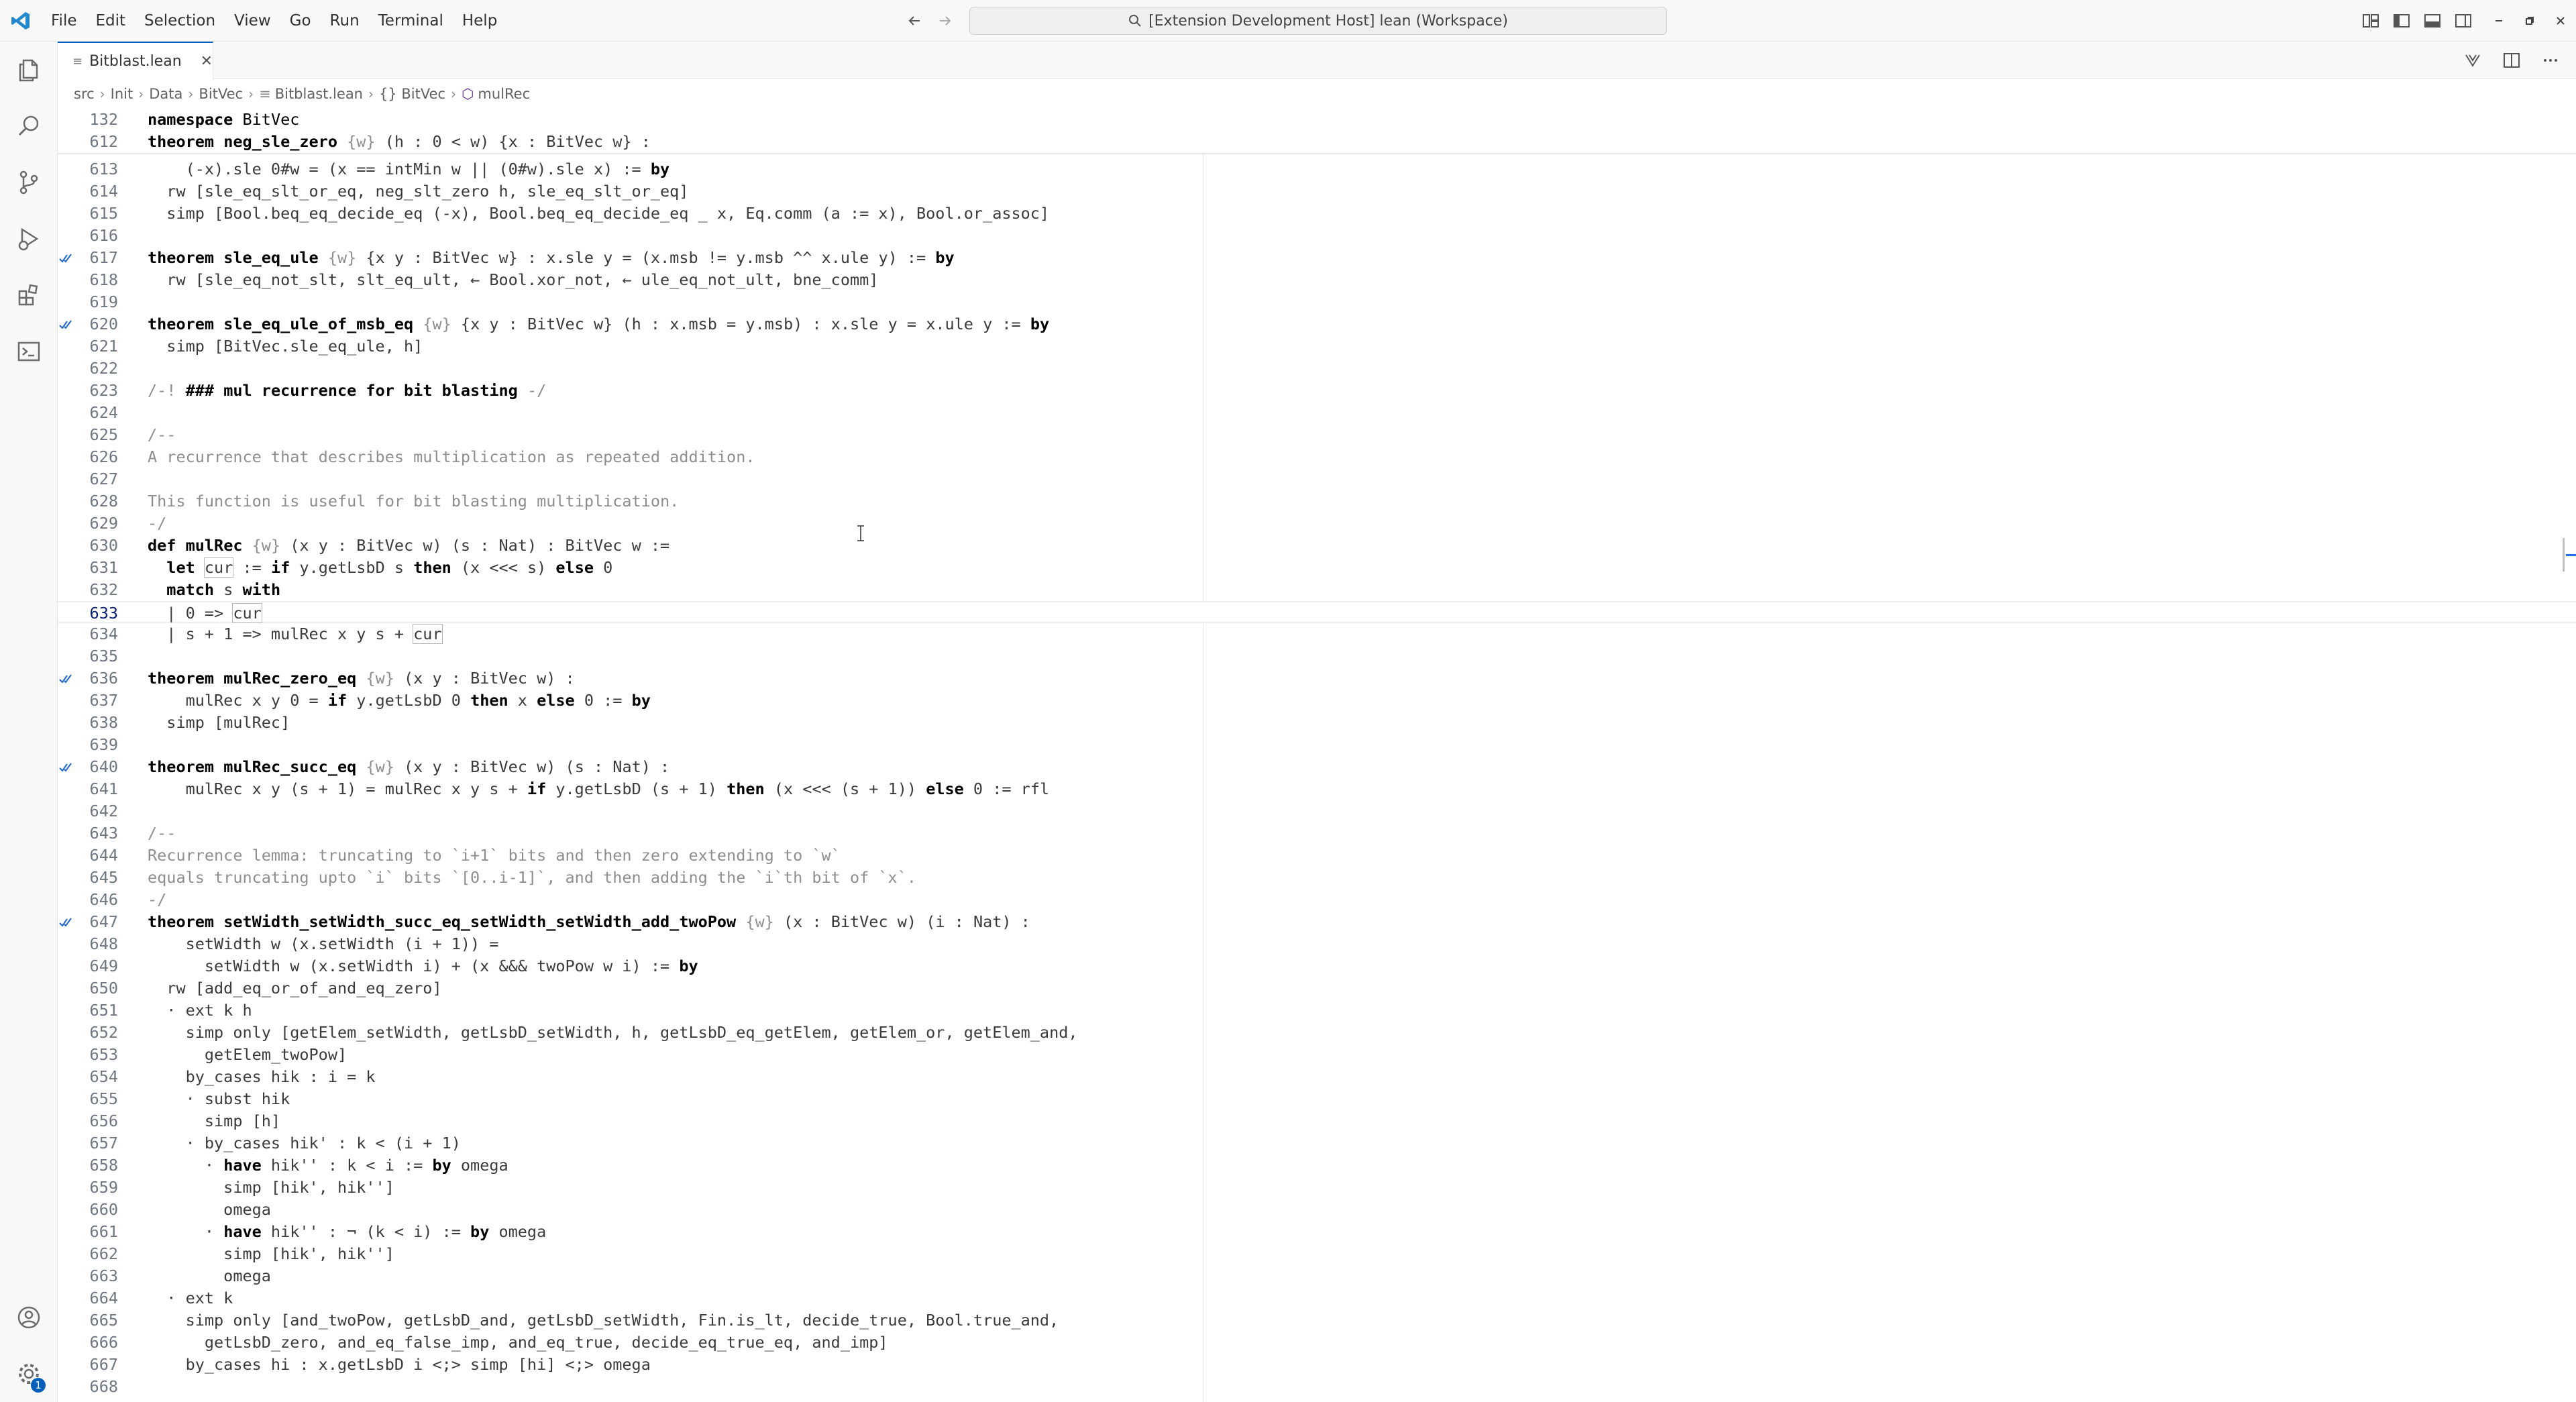  Describe the element at coordinates (1317, 1210) in the screenshot. I see `code-line: 660 omega` at that location.